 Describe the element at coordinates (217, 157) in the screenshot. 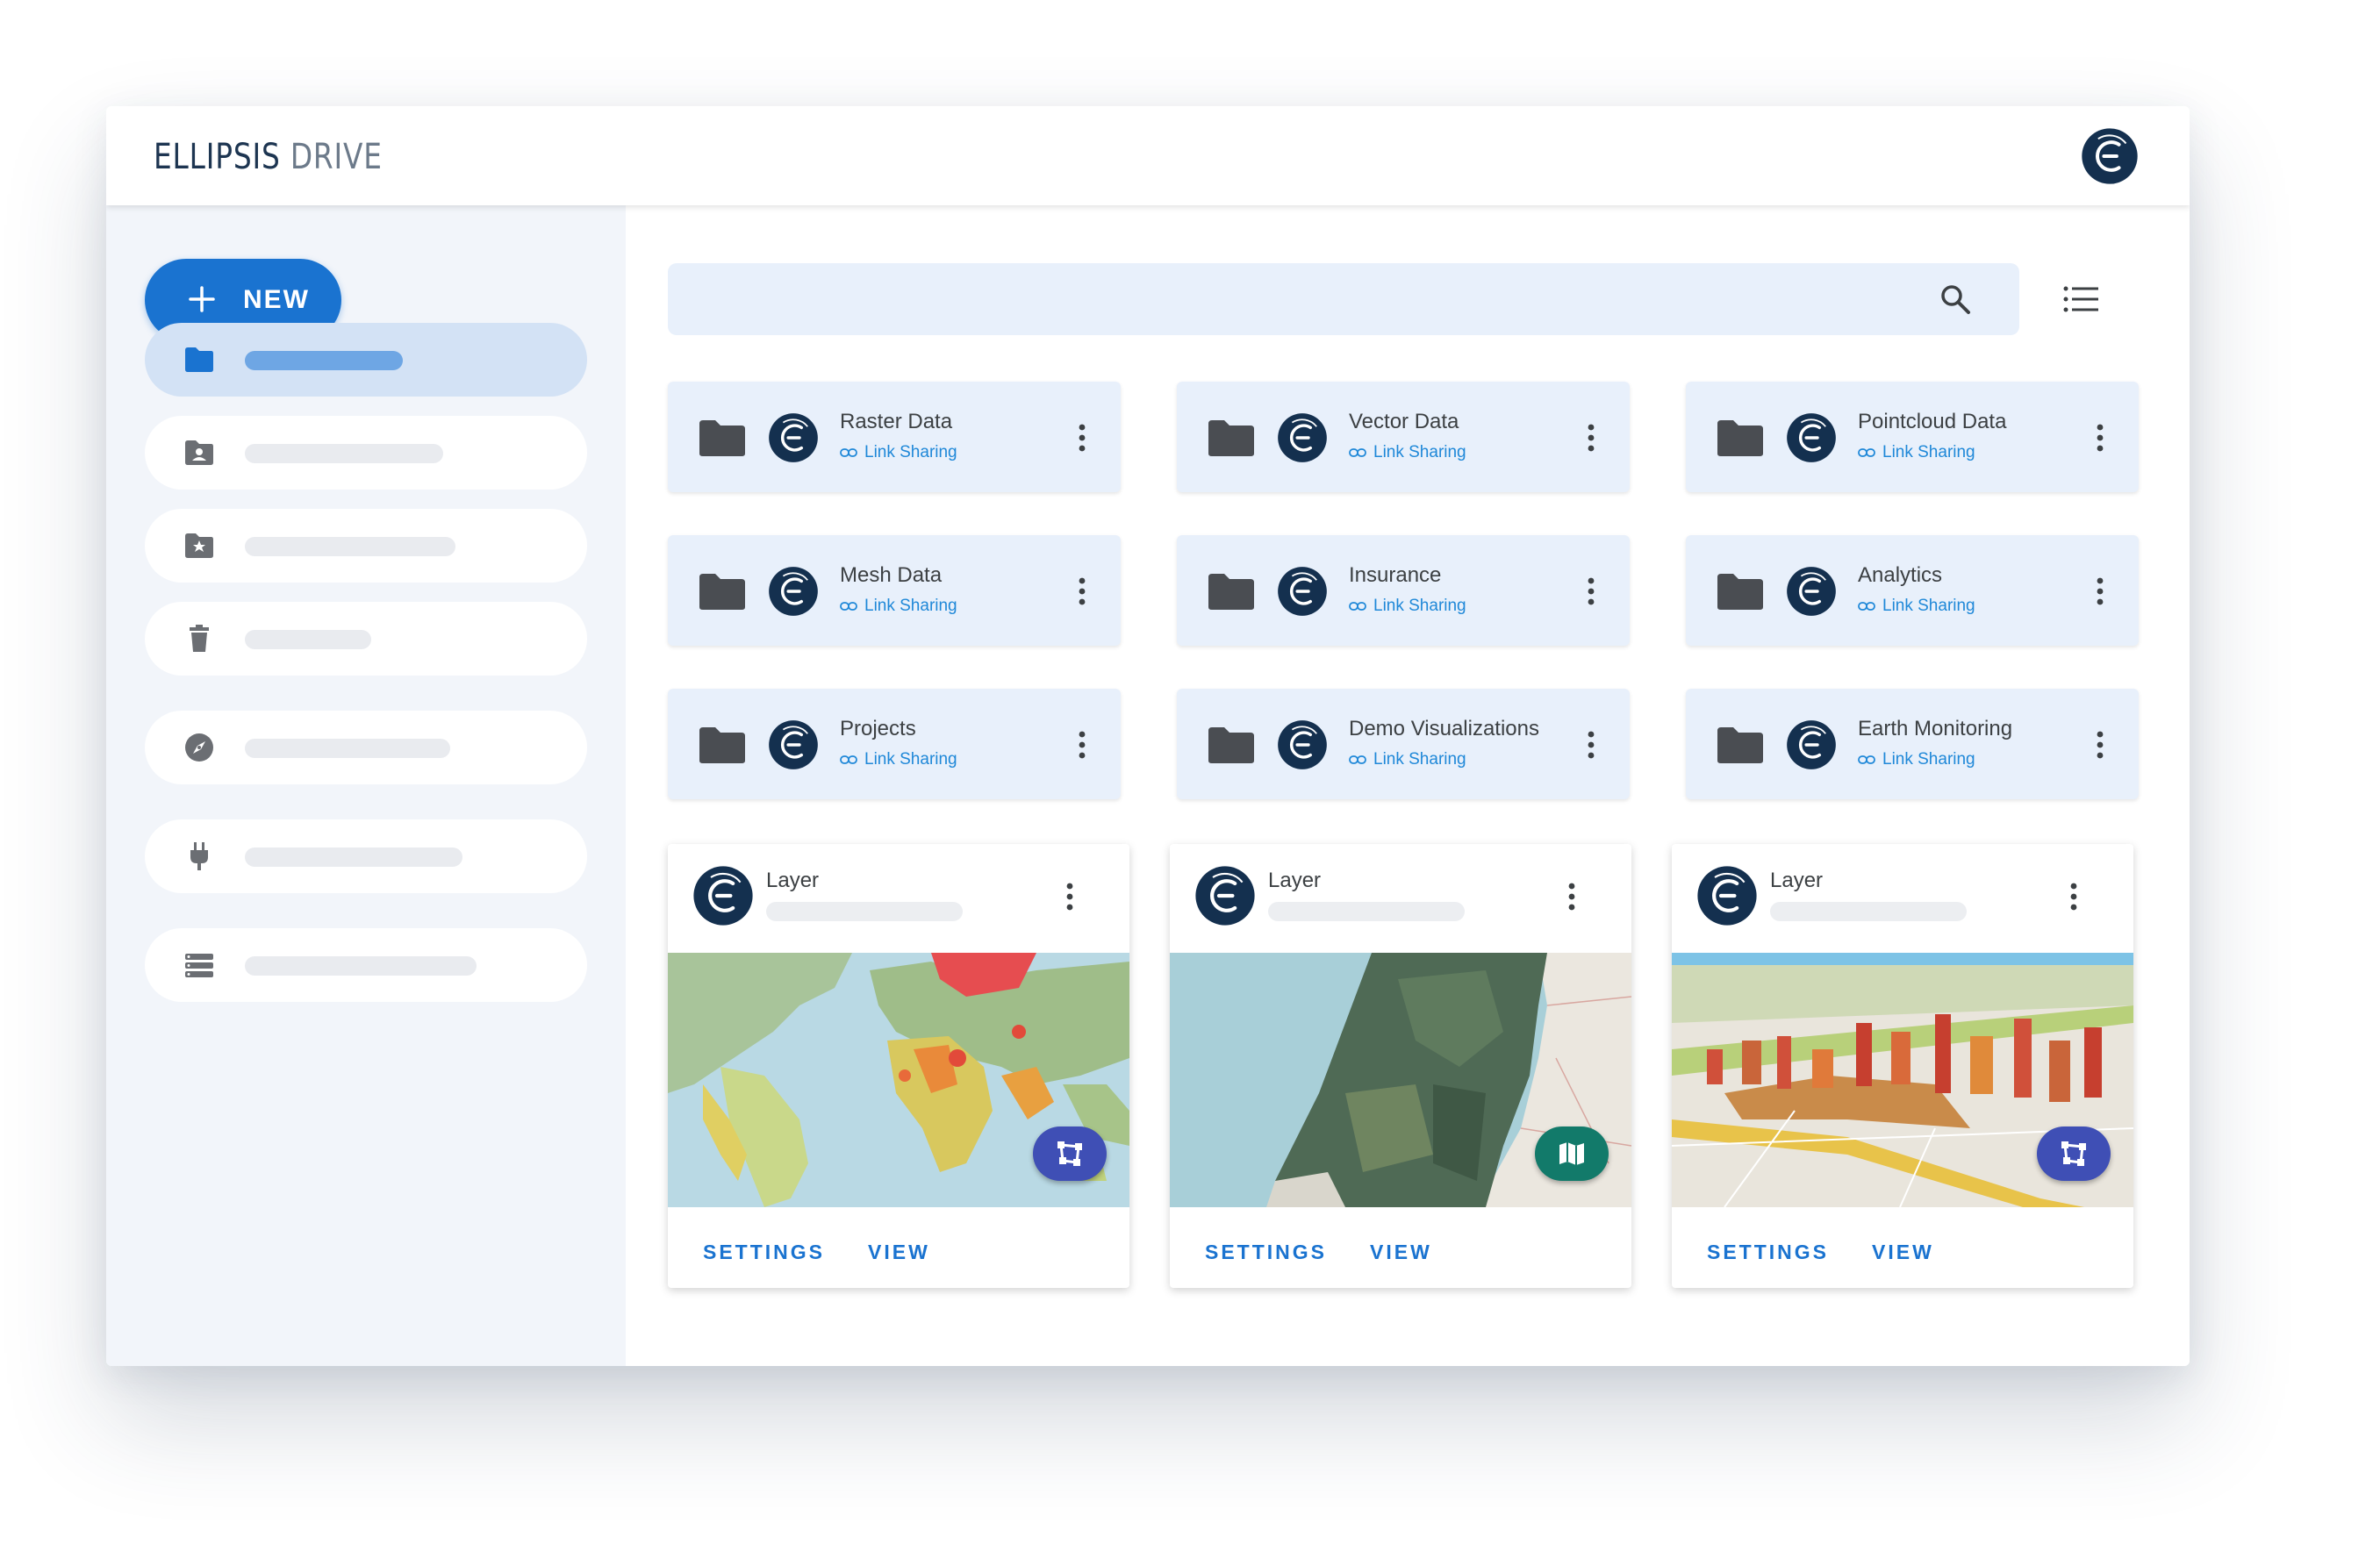

I see `logo-primary-text: ELLIPSIS` at that location.